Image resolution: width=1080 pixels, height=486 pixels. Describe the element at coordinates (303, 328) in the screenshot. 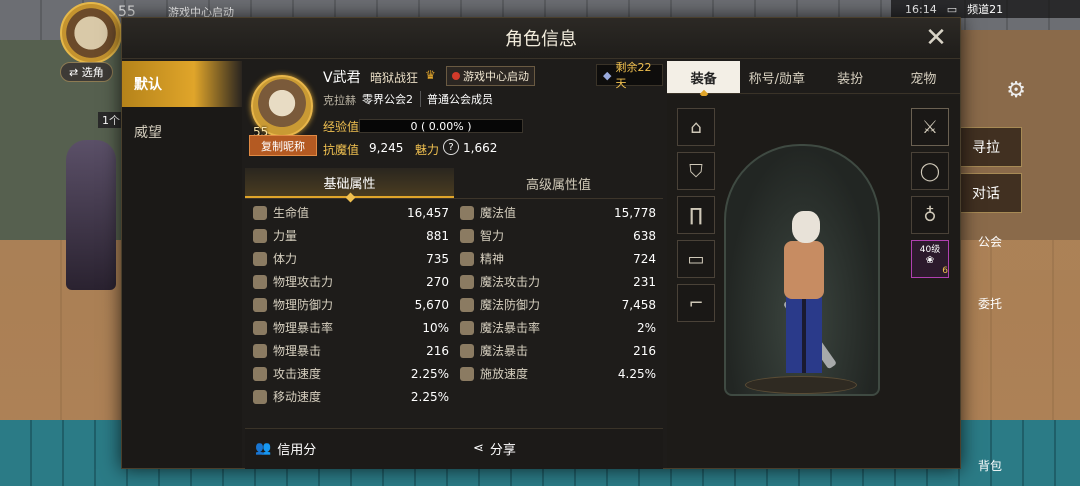

I see `stat-label: 物理暴击率` at that location.